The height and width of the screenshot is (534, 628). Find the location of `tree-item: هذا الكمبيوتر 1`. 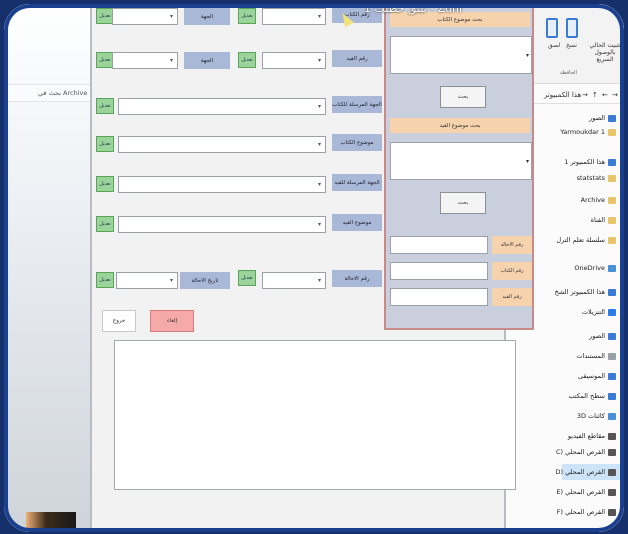

tree-item: هذا الكمبيوتر 1 is located at coordinates (590, 162).